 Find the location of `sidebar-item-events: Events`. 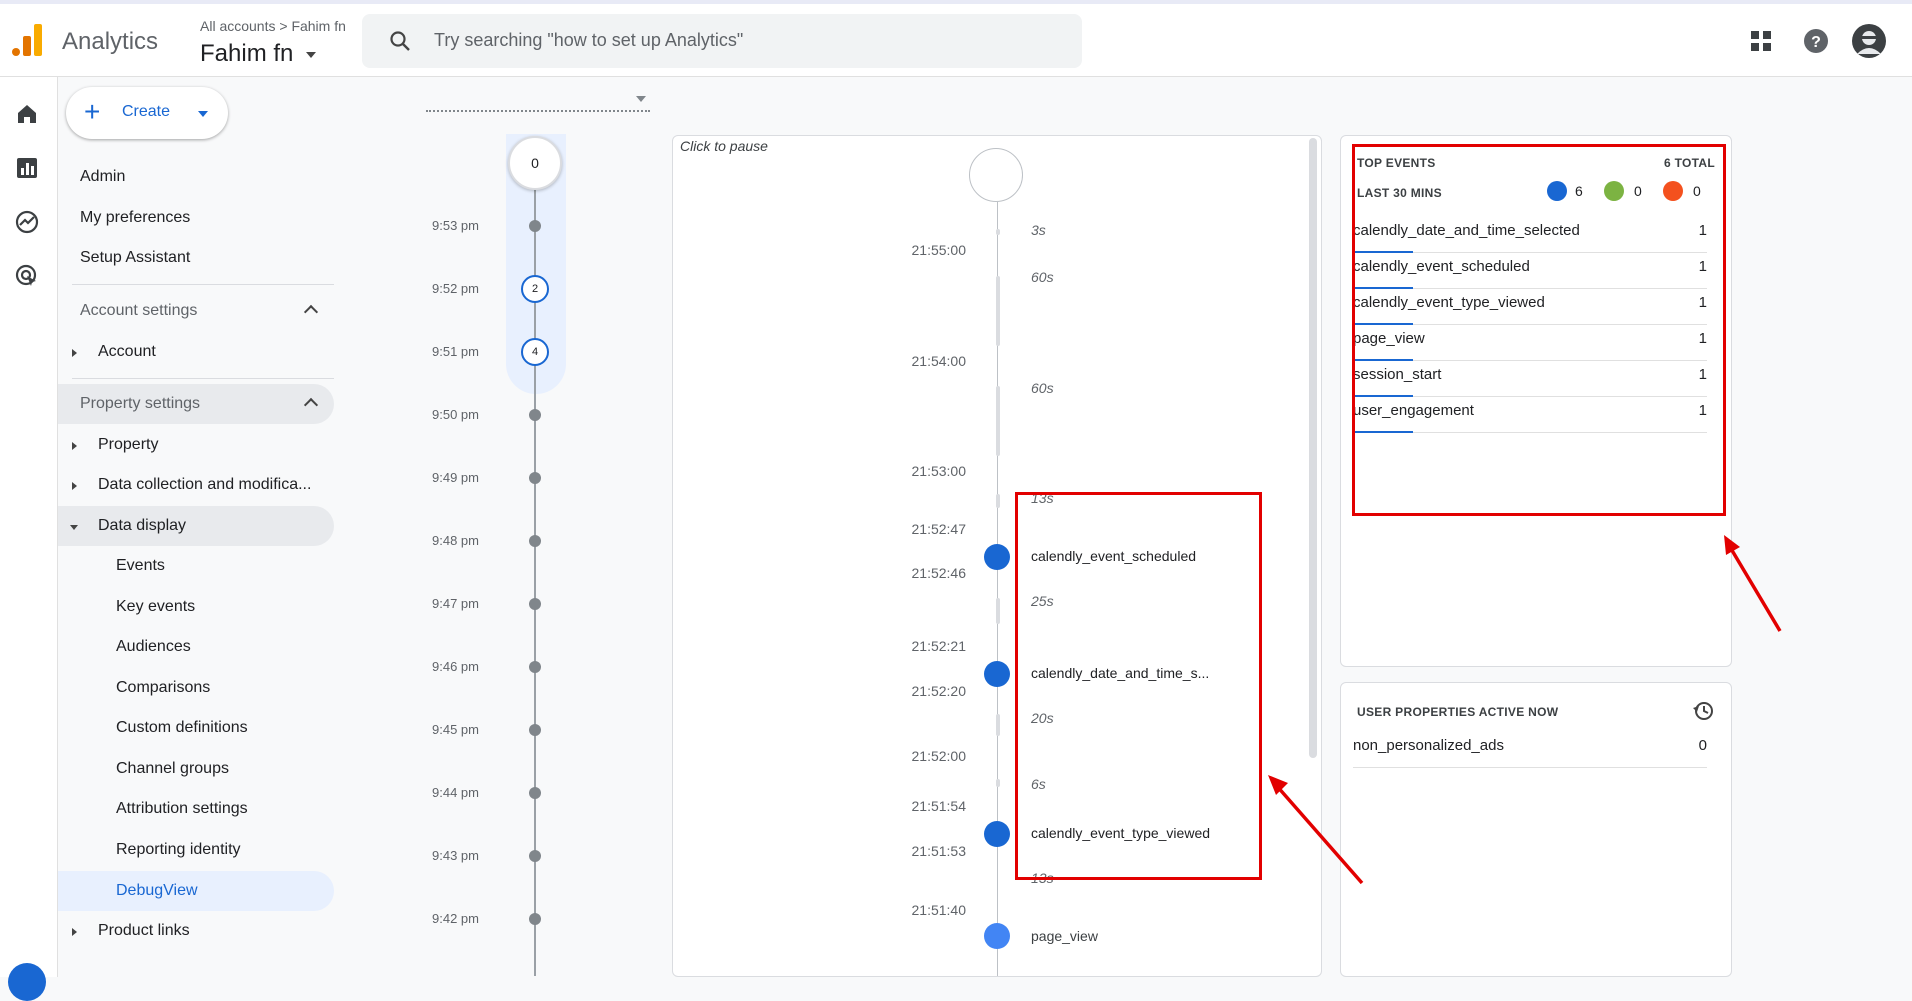

sidebar-item-events: Events is located at coordinates (196, 566).